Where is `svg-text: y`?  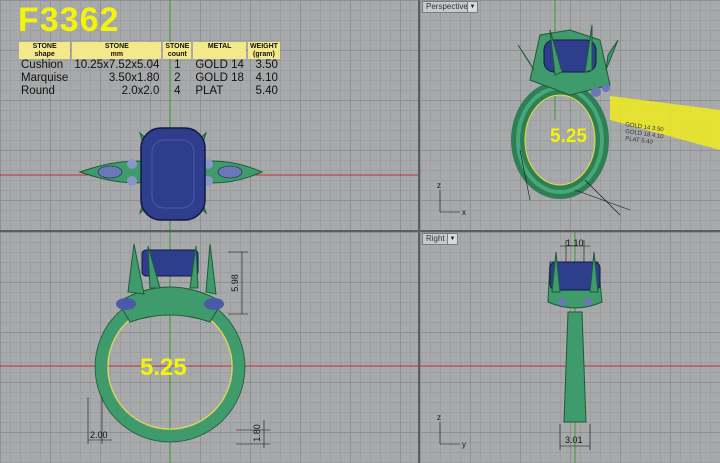
svg-text: y is located at coordinates (464, 444).